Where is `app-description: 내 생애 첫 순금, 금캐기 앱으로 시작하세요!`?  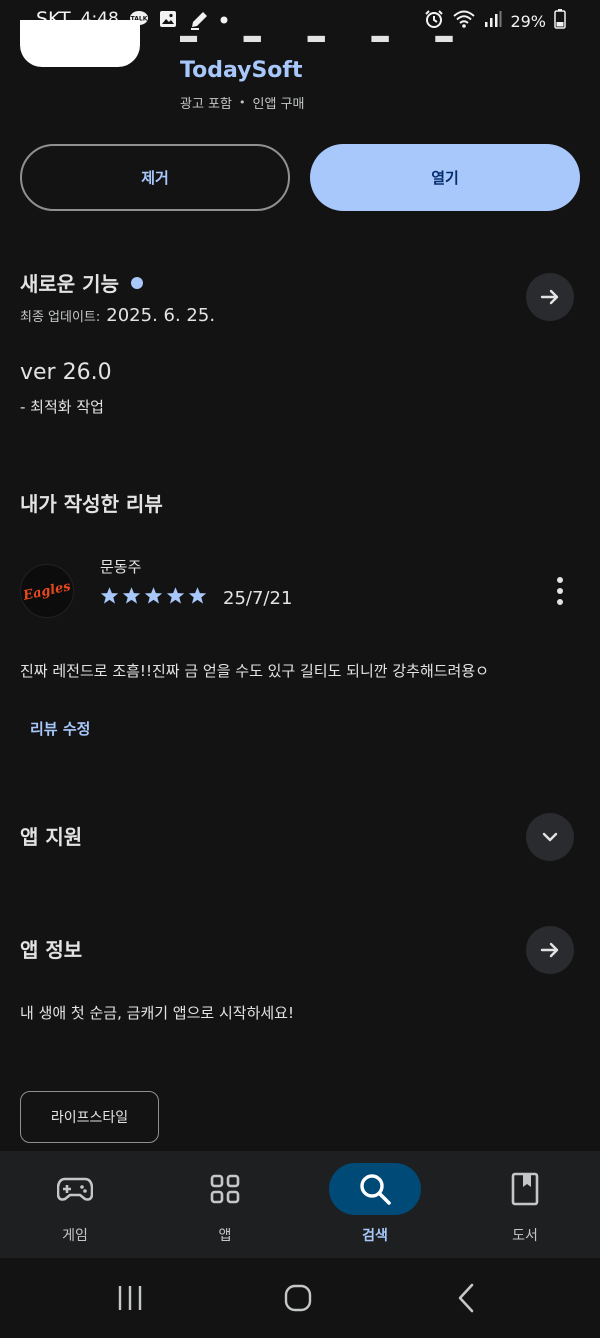
app-description: 내 생애 첫 순금, 금캐기 앱으로 시작하세요! is located at coordinates (157, 1013).